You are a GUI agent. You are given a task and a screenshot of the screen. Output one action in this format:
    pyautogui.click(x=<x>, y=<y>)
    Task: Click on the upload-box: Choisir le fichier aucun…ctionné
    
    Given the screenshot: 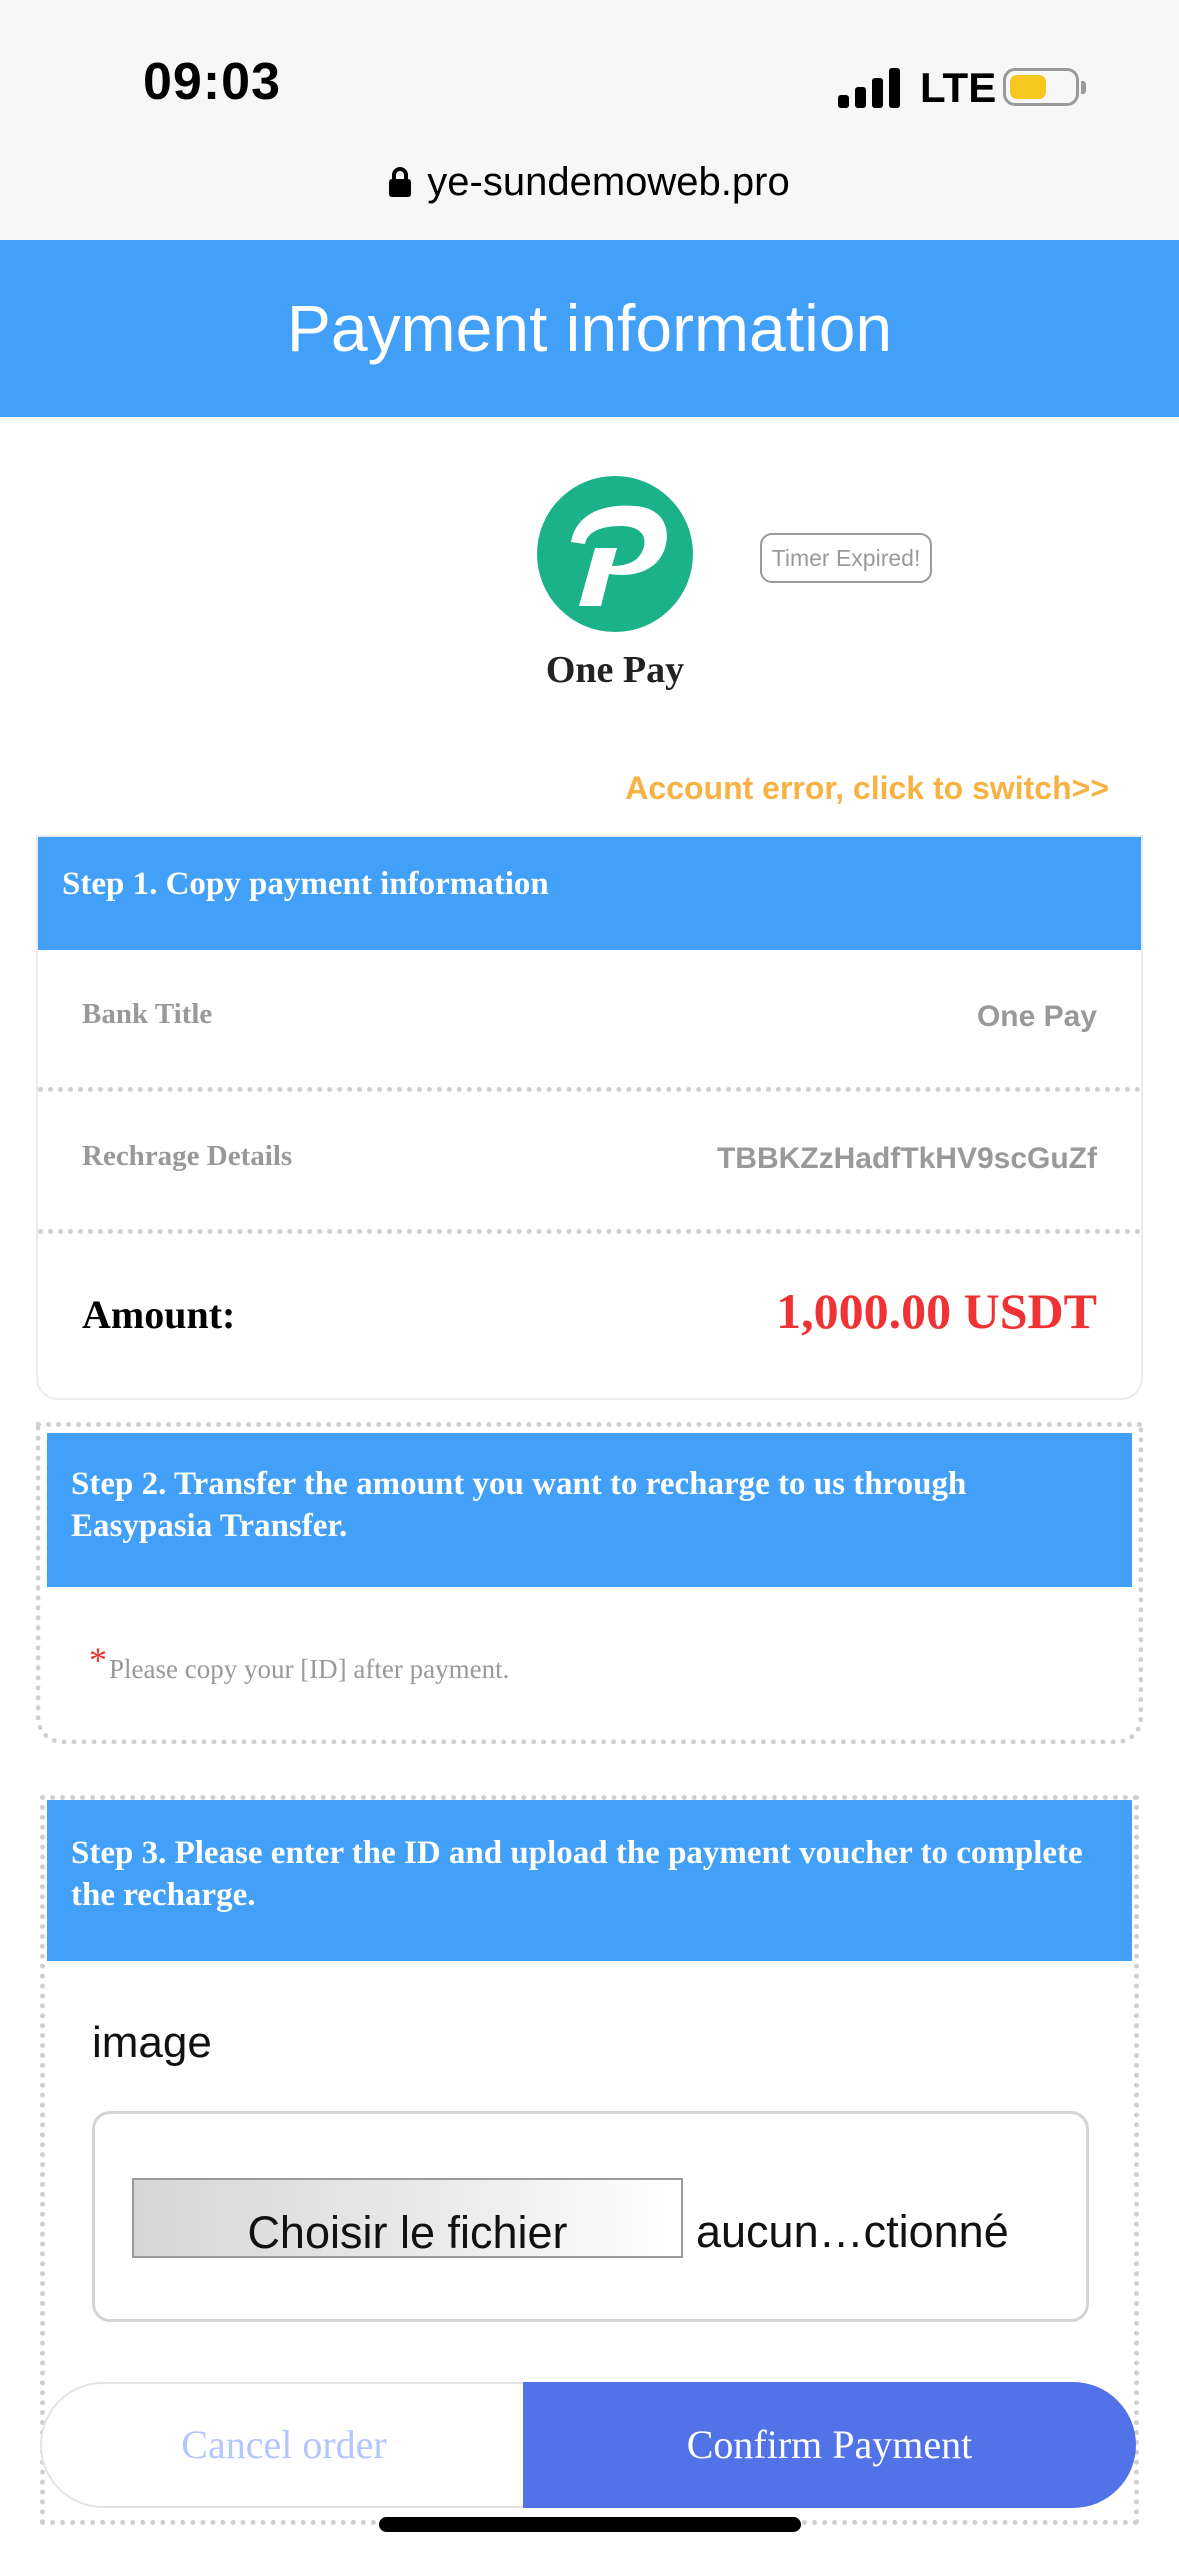 What is the action you would take?
    pyautogui.click(x=590, y=2216)
    